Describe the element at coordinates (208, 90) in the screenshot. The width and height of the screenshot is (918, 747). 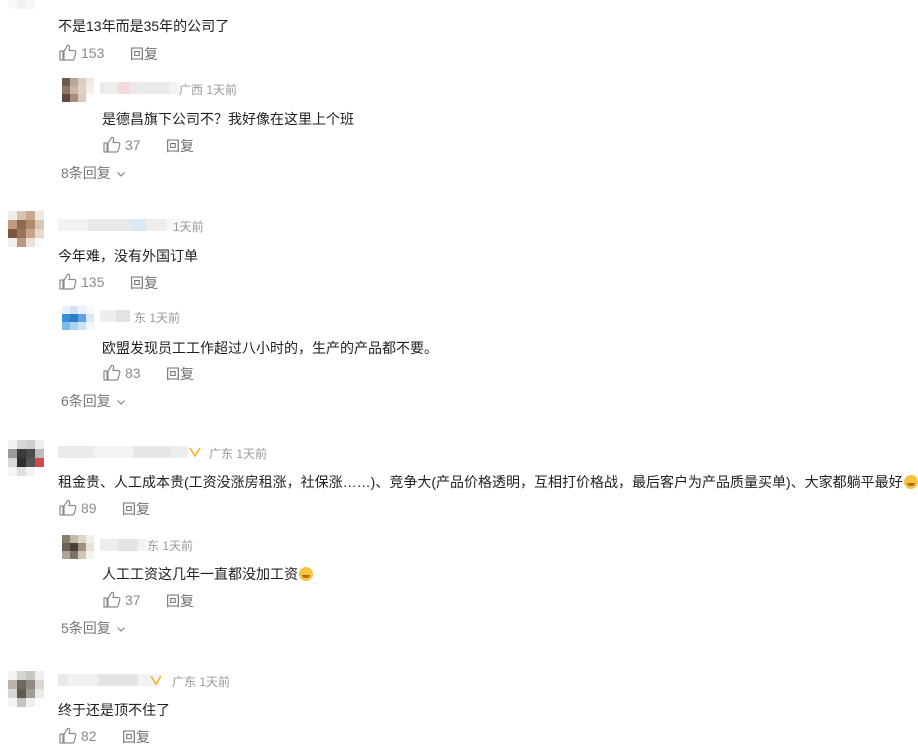
I see `reply-meta: 广西 1天前` at that location.